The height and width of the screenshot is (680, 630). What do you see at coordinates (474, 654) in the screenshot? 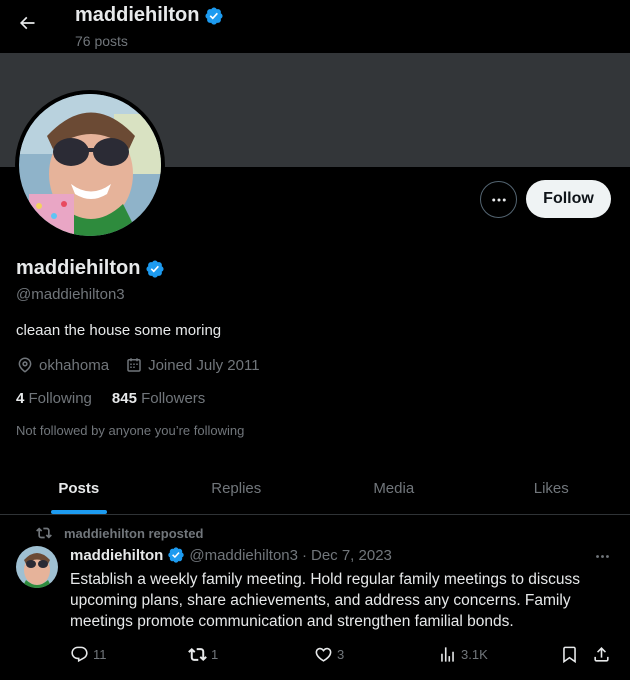
I see `views-count: 3.1K` at bounding box center [474, 654].